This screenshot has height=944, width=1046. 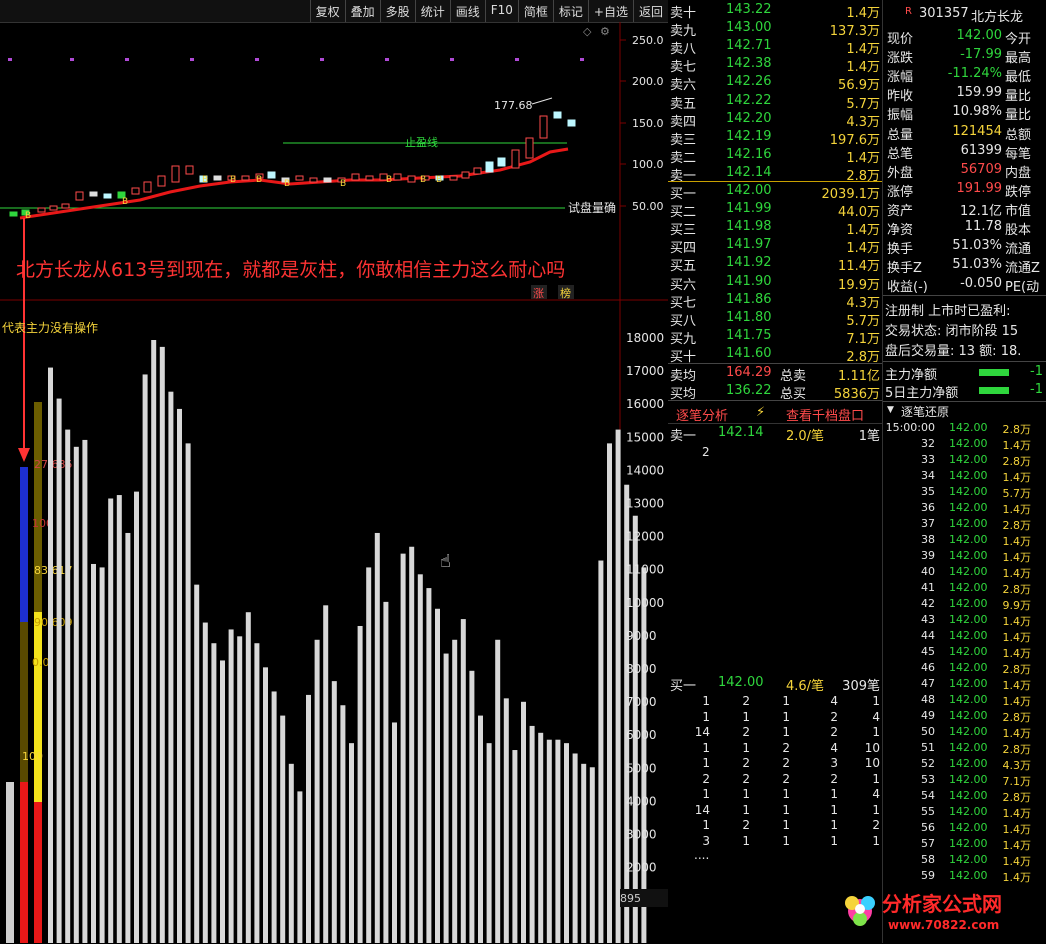 I want to click on bid-row: 买九 141.75 7.1万, so click(x=775, y=337).